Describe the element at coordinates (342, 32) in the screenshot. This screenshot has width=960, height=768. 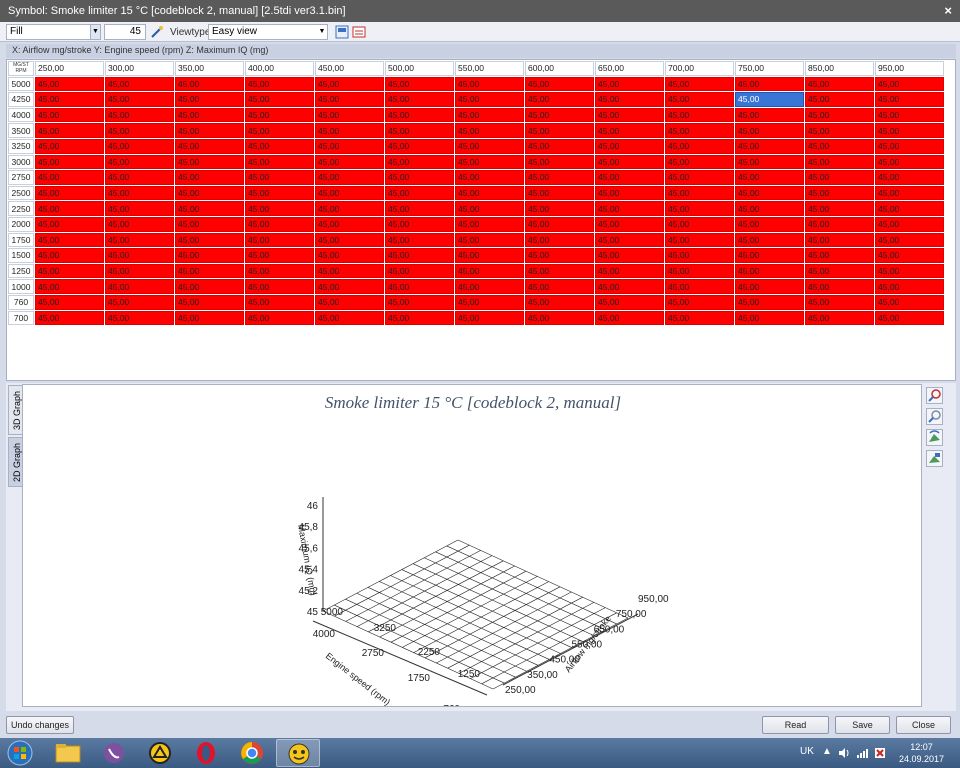
I see `save-map-icon` at that location.